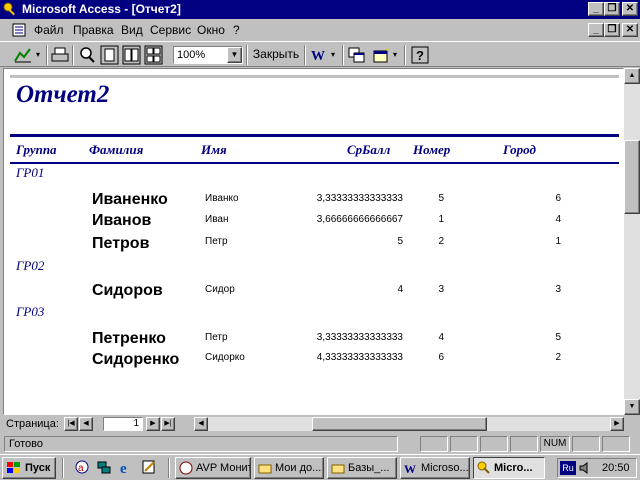 This screenshot has height=480, width=640. Describe the element at coordinates (129, 338) in the screenshot. I see `row-surname: Петренко` at that location.